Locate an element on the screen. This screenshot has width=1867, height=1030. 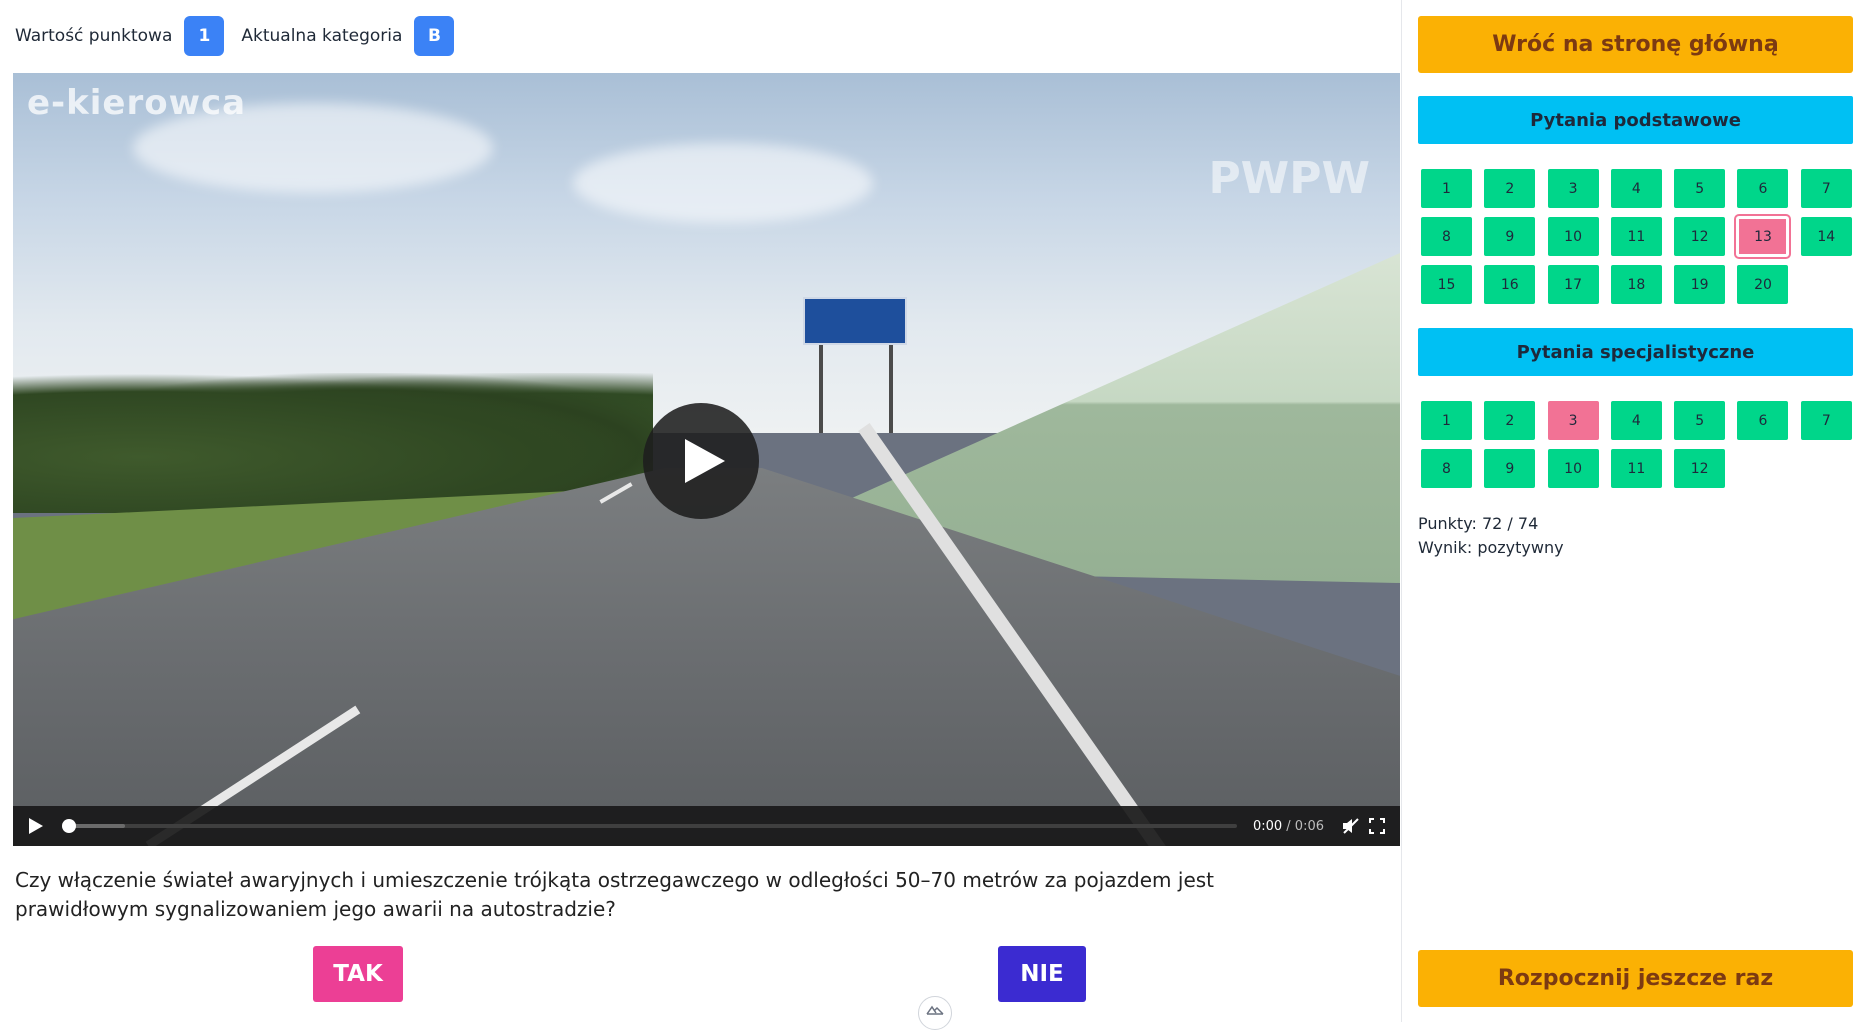
video-frame-road-sign is located at coordinates (855, 321).